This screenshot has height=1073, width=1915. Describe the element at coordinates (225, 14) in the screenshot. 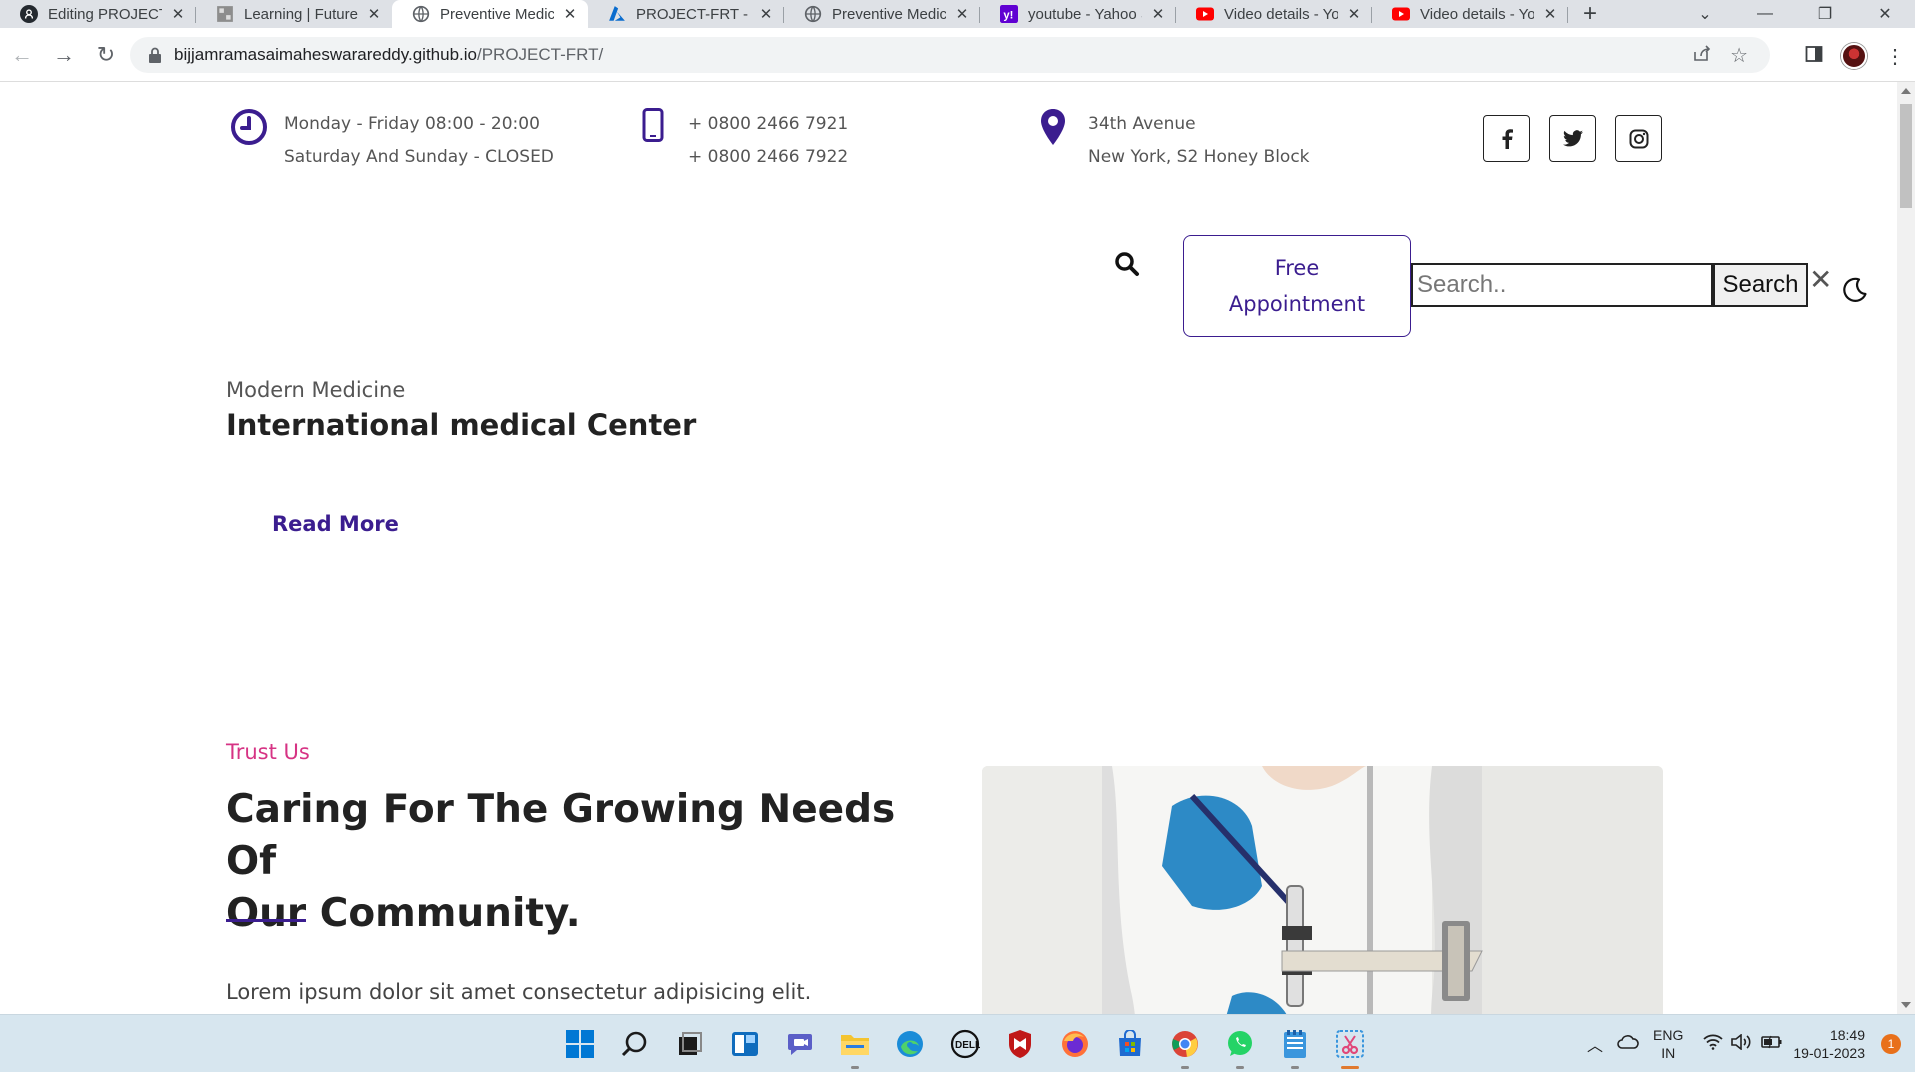

I see `learning-icon` at that location.